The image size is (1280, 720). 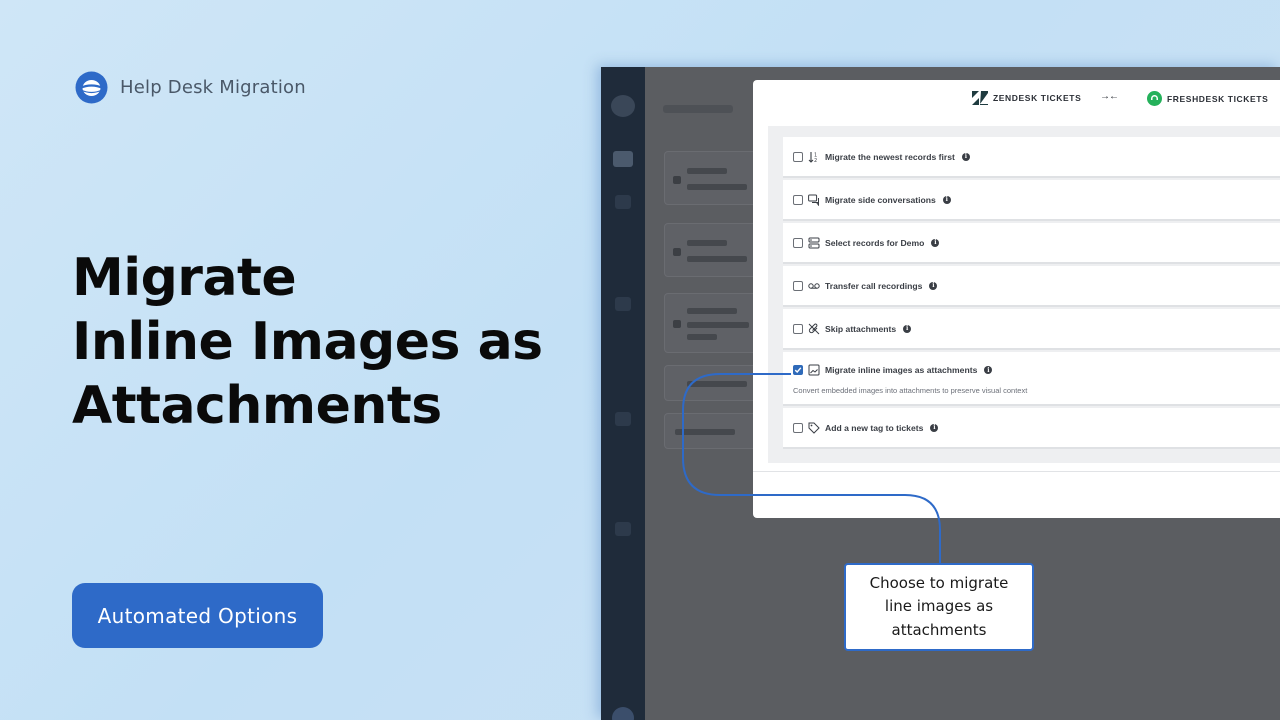 I want to click on automated-options-button: Automated Options, so click(x=197, y=615).